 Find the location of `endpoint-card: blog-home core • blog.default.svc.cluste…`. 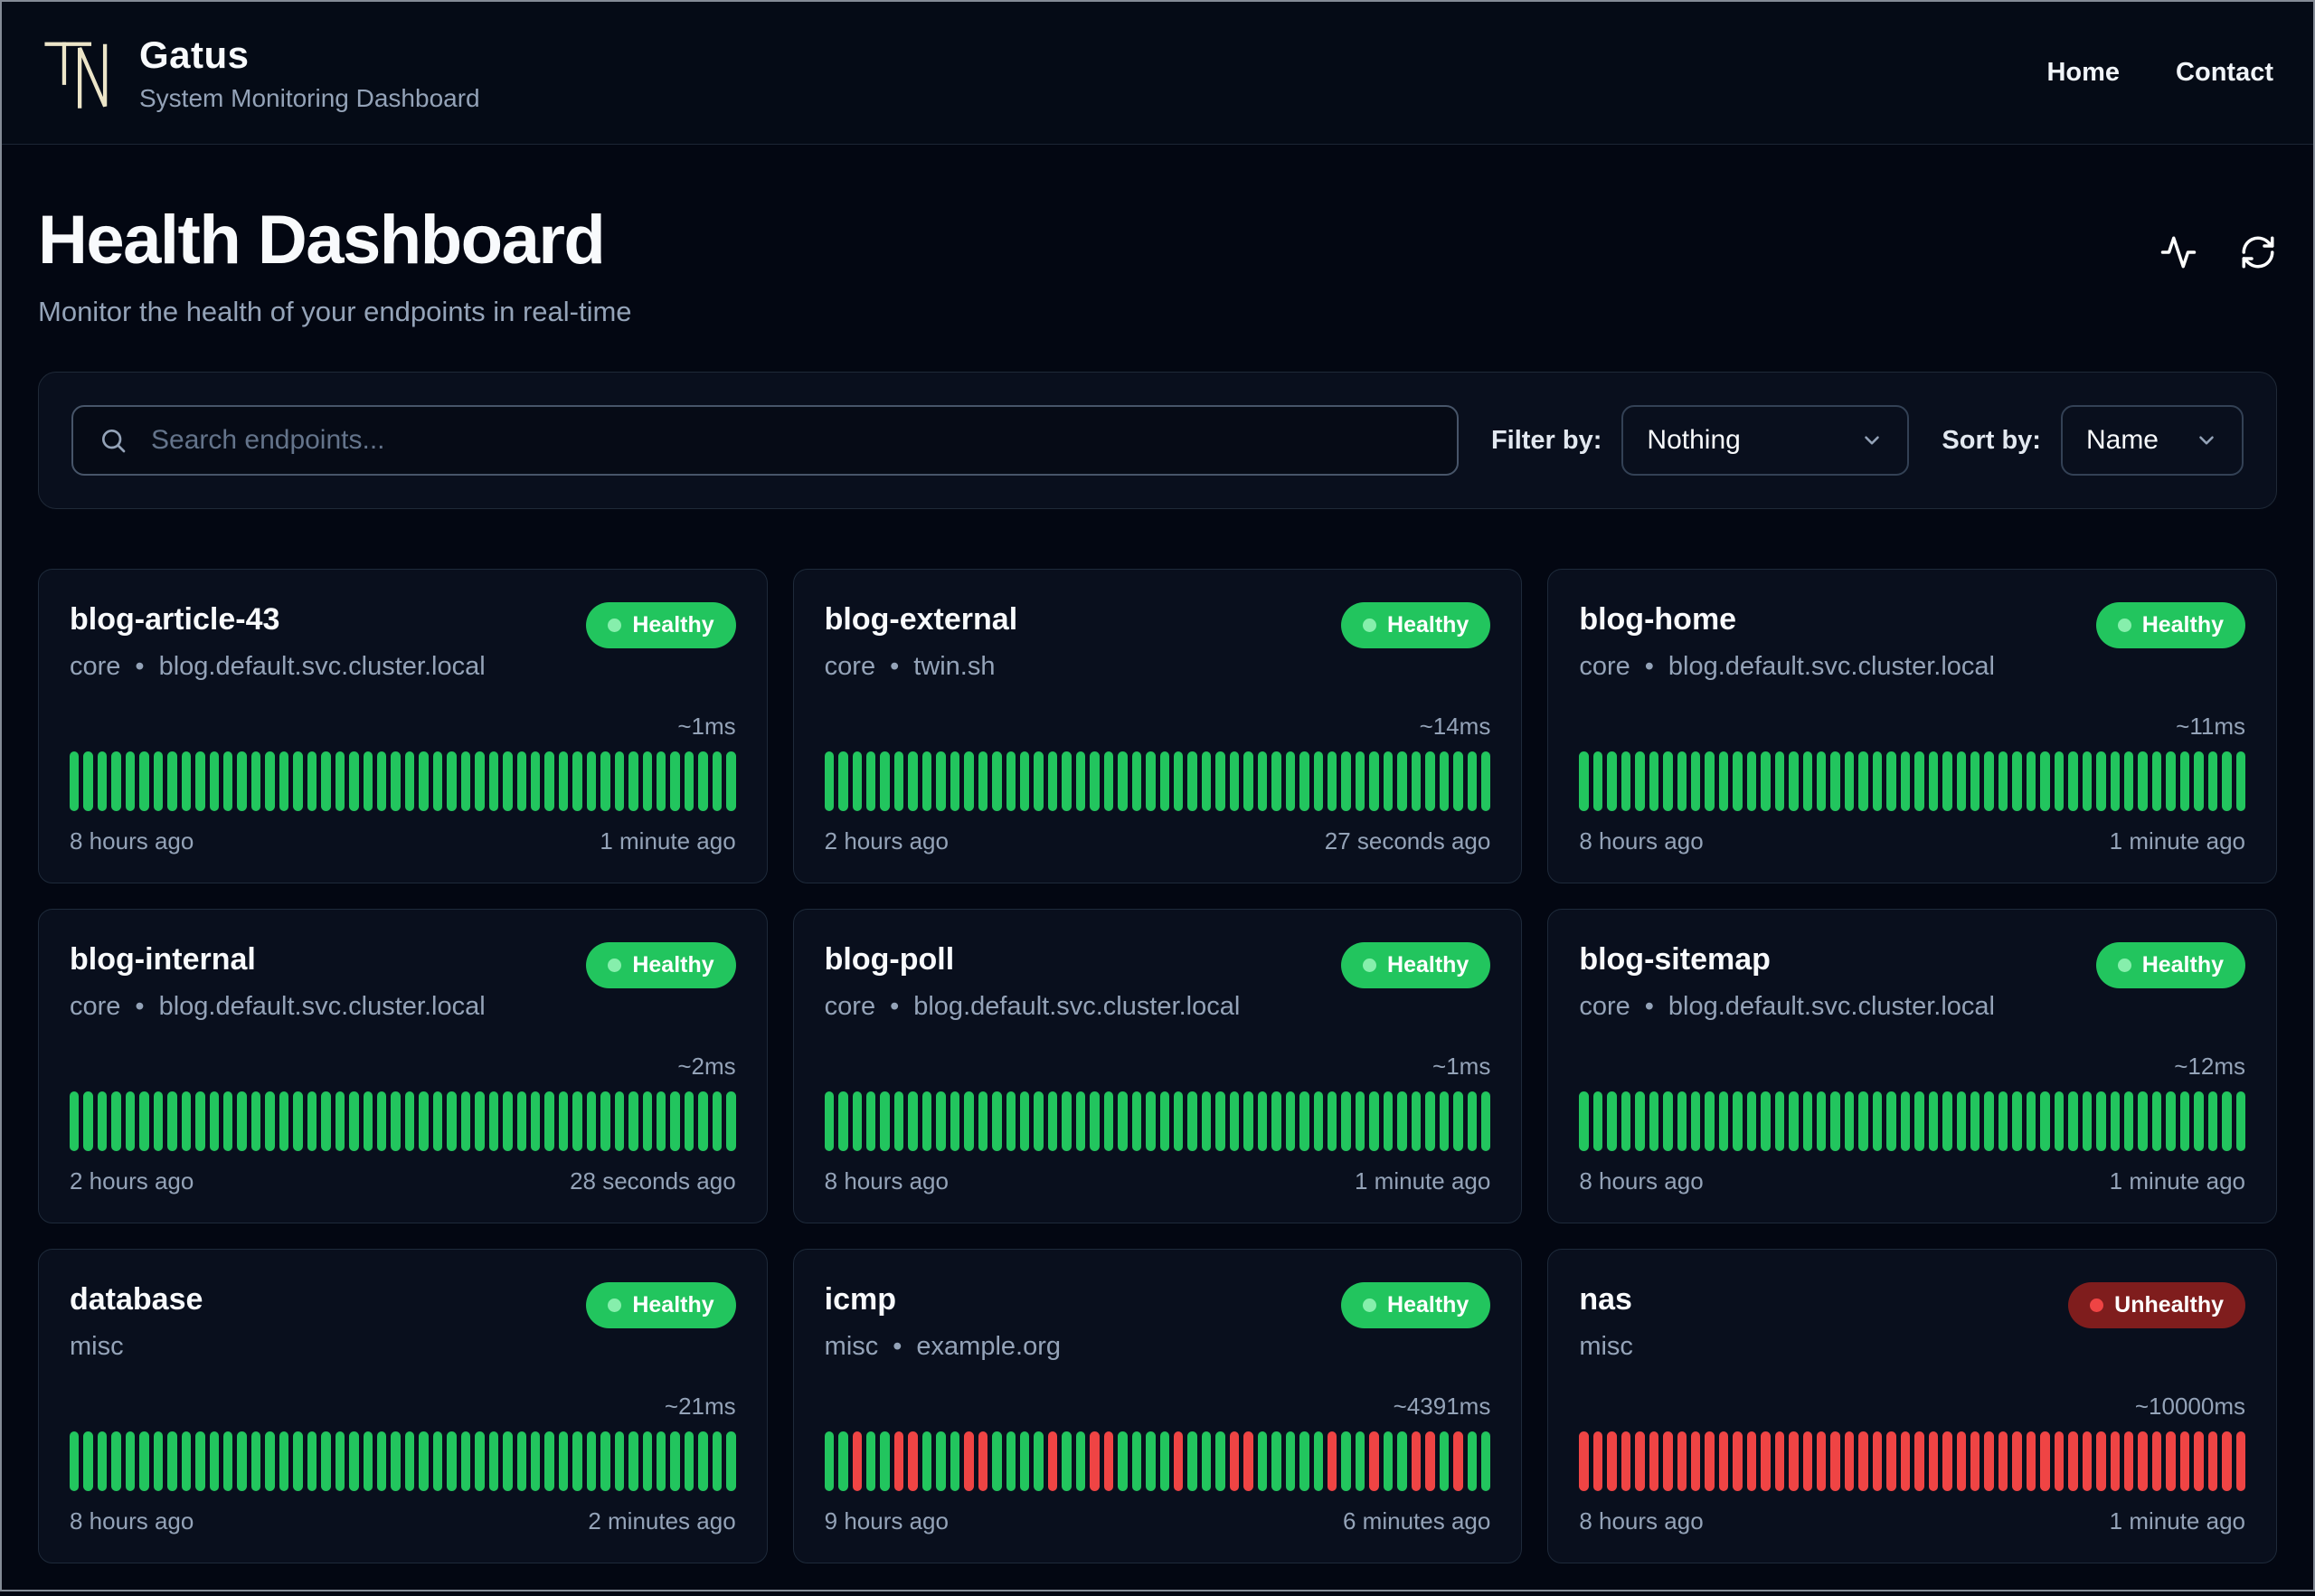

endpoint-card: blog-home core • blog.default.svc.cluste… is located at coordinates (1912, 726).